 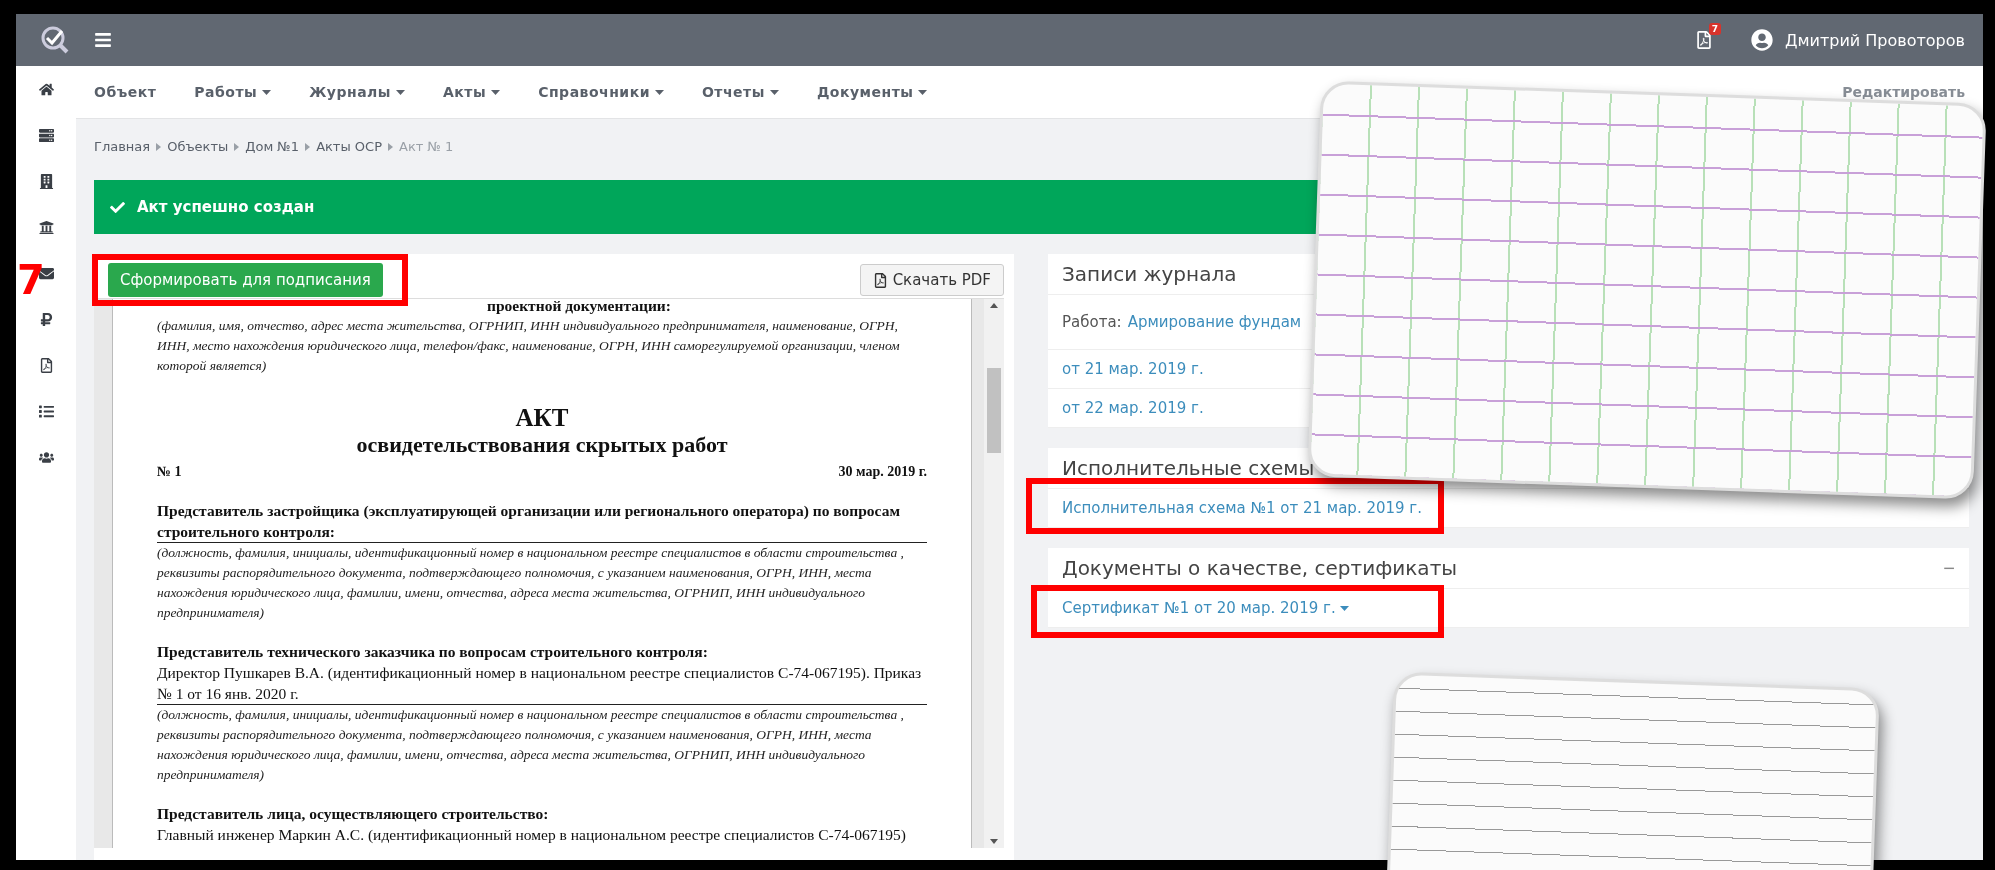 What do you see at coordinates (994, 841) in the screenshot?
I see `scroll-down-arrow-icon` at bounding box center [994, 841].